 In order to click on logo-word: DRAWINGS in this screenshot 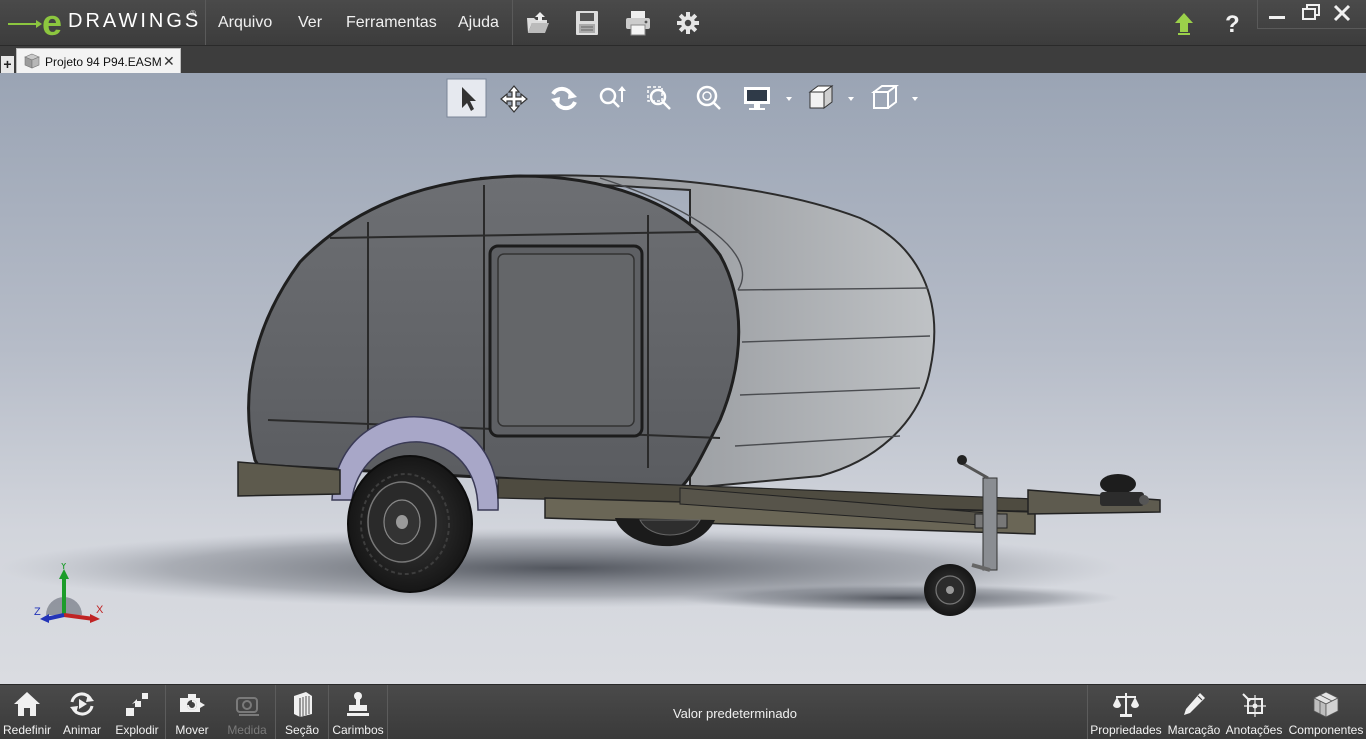, I will do `click(135, 21)`.